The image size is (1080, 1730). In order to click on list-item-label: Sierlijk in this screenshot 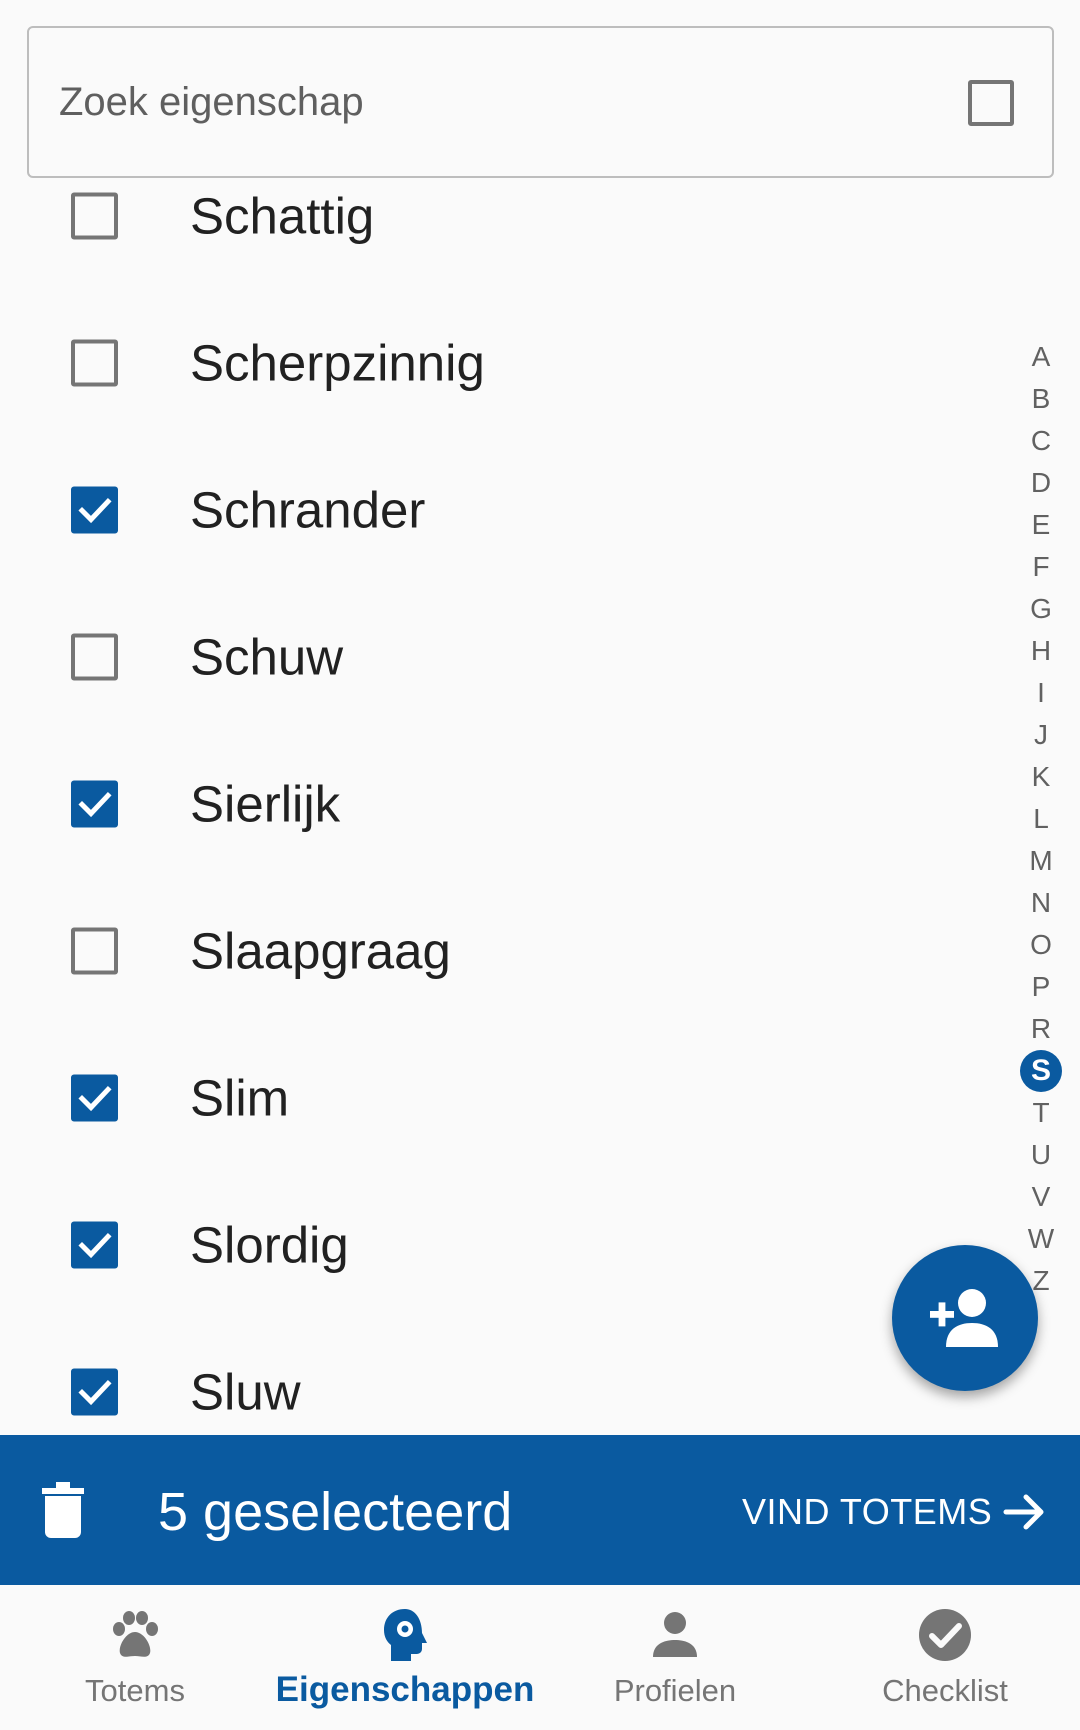, I will do `click(265, 803)`.